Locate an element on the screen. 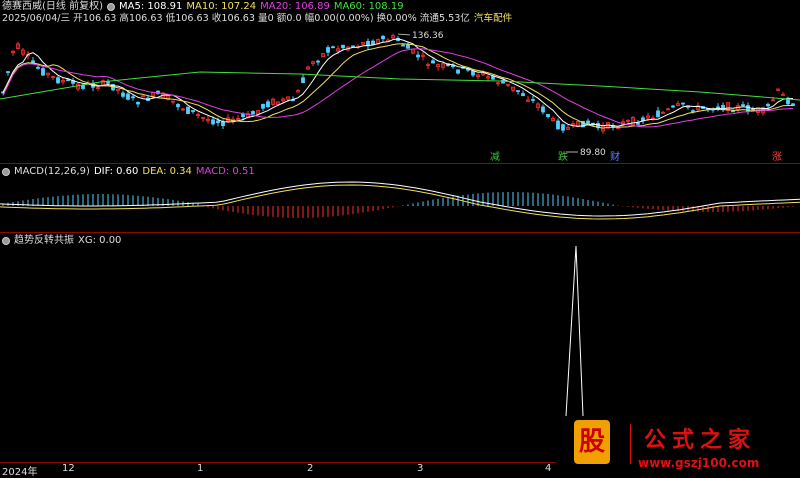 Image resolution: width=800 pixels, height=478 pixels. x-axis-label: 2 is located at coordinates (310, 468).